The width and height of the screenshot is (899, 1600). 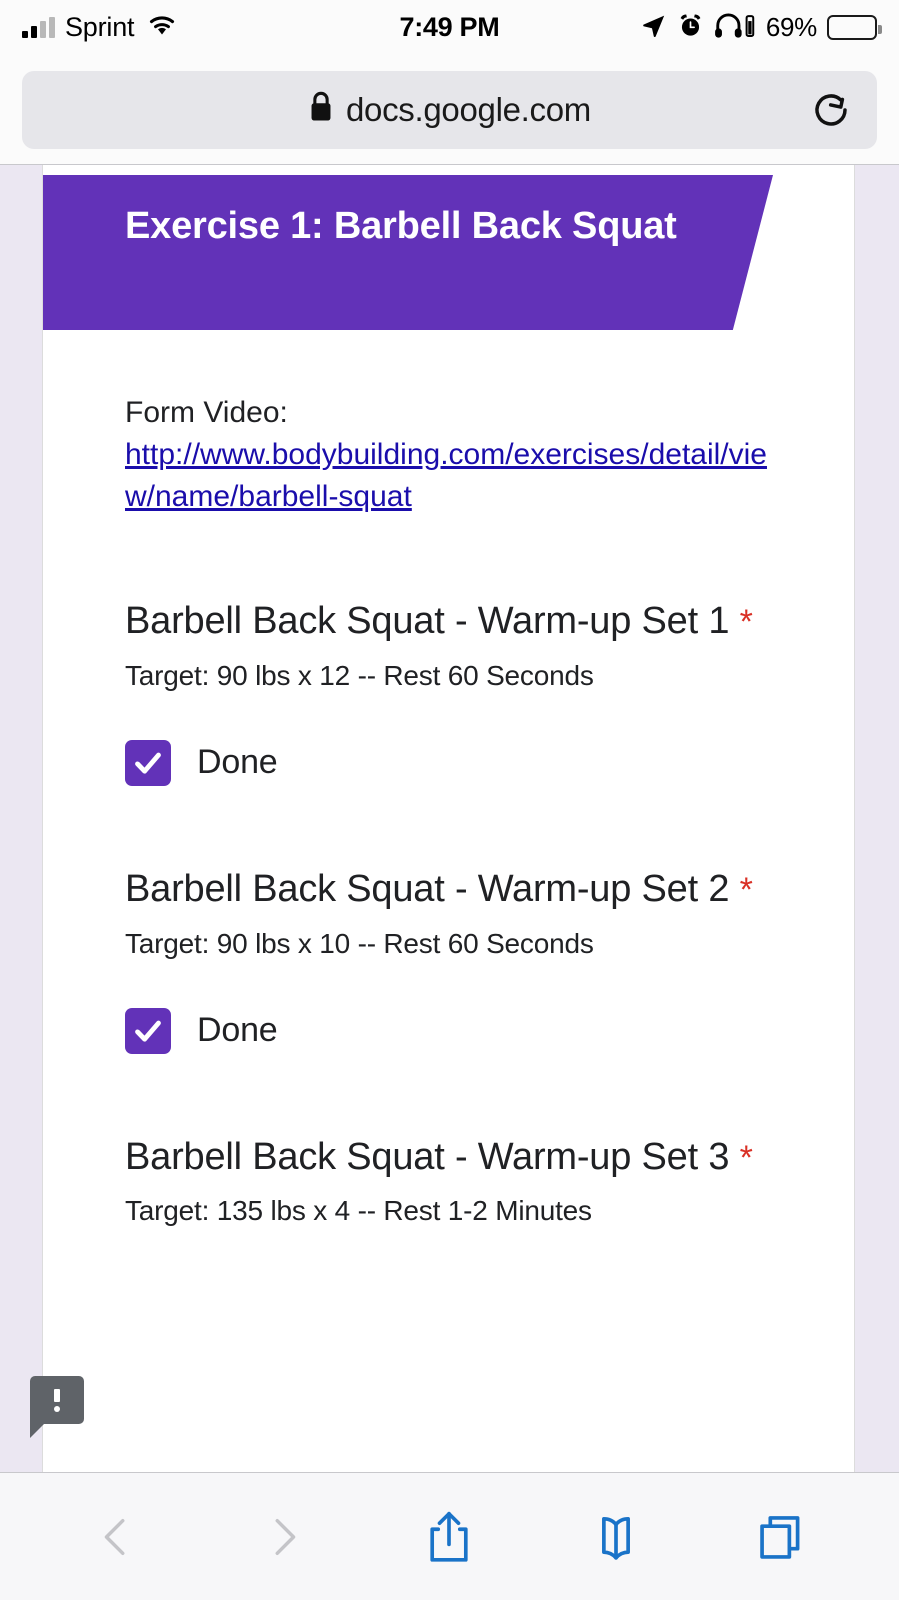 What do you see at coordinates (359, 943) in the screenshot?
I see `question-target-text: Target: 90 lbs x 10 -- Rest 60 Seconds` at bounding box center [359, 943].